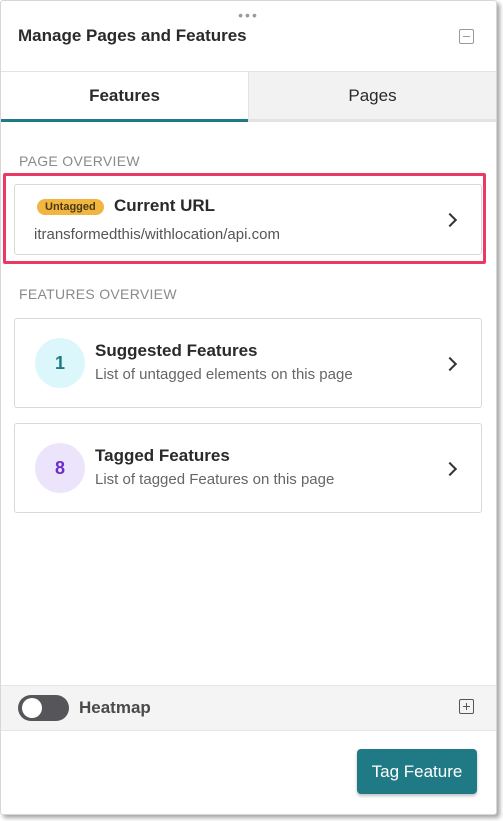 The width and height of the screenshot is (503, 821). Describe the element at coordinates (60, 363) in the screenshot. I see `suggested-count-badge: 1` at that location.